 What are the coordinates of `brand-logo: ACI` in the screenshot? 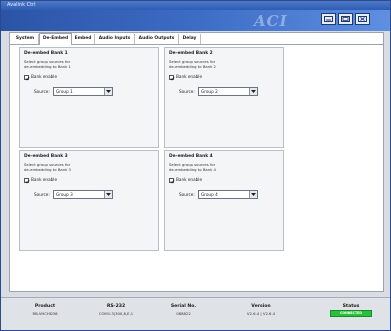 It's located at (271, 21).